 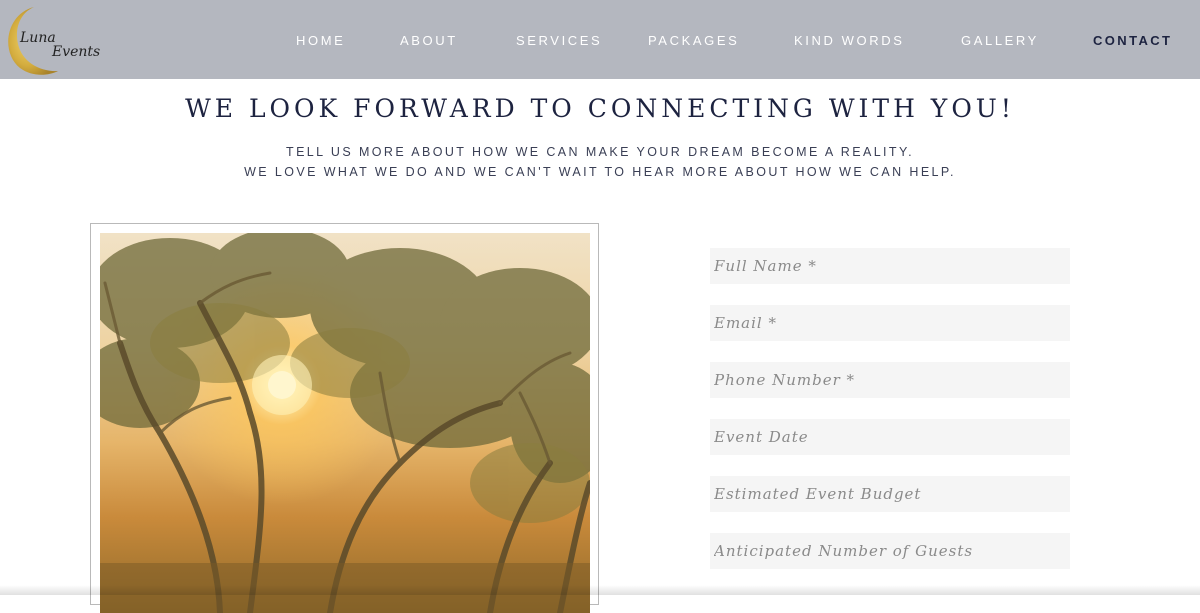 I want to click on window-bottom-edge, so click(x=600, y=590).